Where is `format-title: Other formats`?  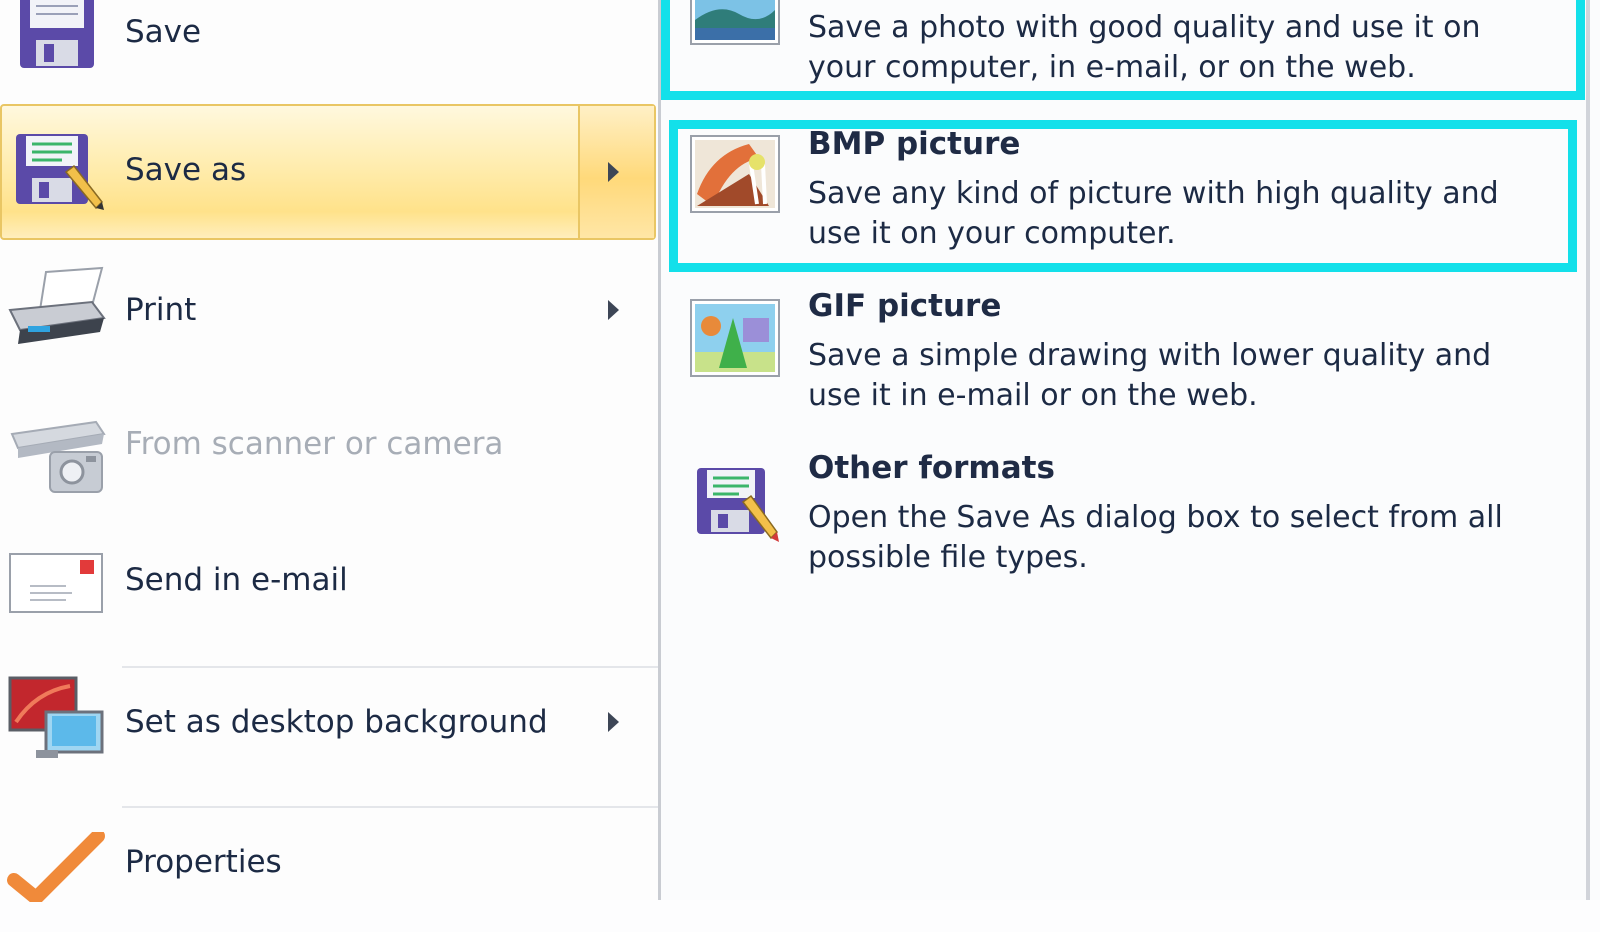
format-title: Other formats is located at coordinates (931, 468).